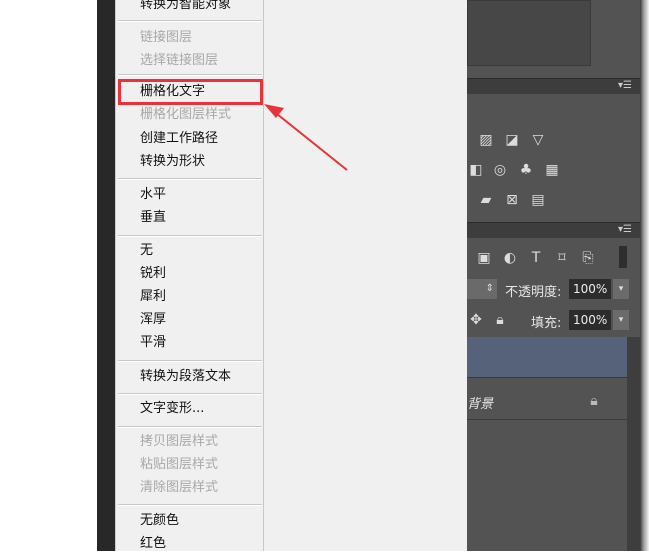  I want to click on layer-name: 背景, so click(480, 404).